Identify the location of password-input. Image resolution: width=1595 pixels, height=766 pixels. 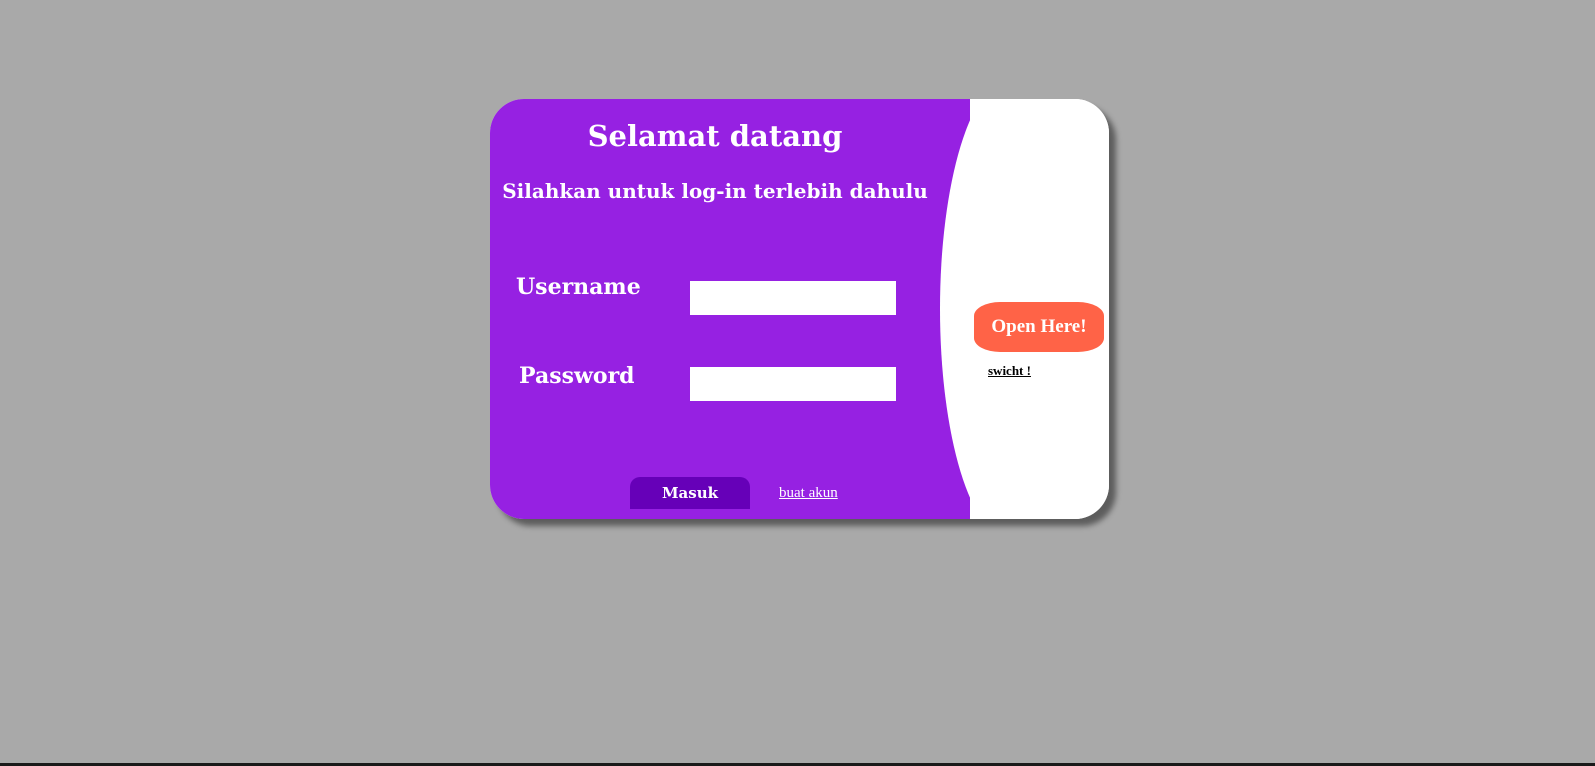
(793, 384).